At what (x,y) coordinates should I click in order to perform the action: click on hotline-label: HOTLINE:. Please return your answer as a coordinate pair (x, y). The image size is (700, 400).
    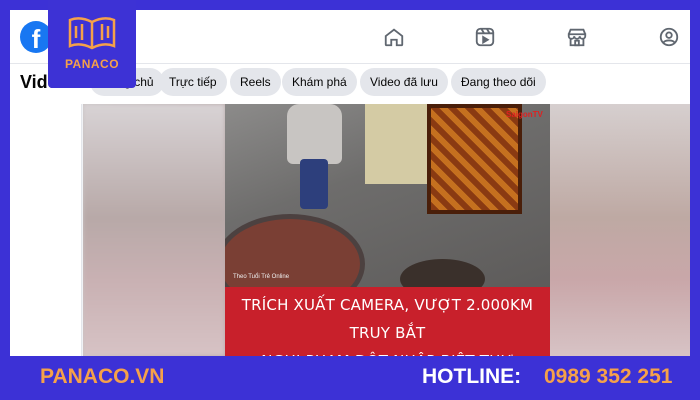
    Looking at the image, I should click on (472, 376).